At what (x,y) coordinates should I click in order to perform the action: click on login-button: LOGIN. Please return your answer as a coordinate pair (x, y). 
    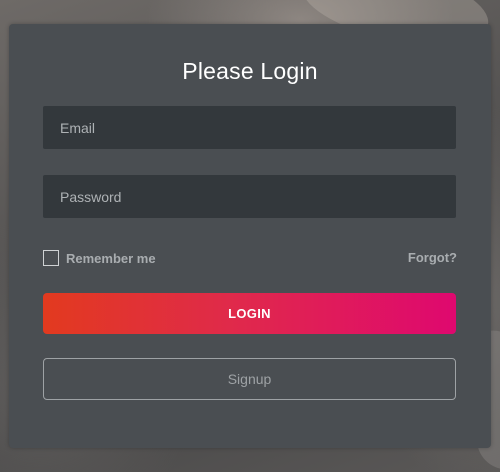
    Looking at the image, I should click on (249, 313).